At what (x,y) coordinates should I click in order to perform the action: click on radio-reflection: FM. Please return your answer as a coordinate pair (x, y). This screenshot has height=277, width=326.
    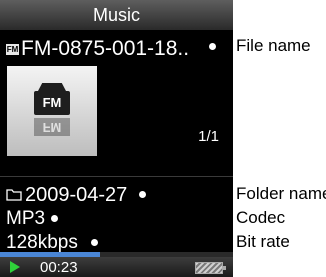
    Looking at the image, I should click on (52, 127).